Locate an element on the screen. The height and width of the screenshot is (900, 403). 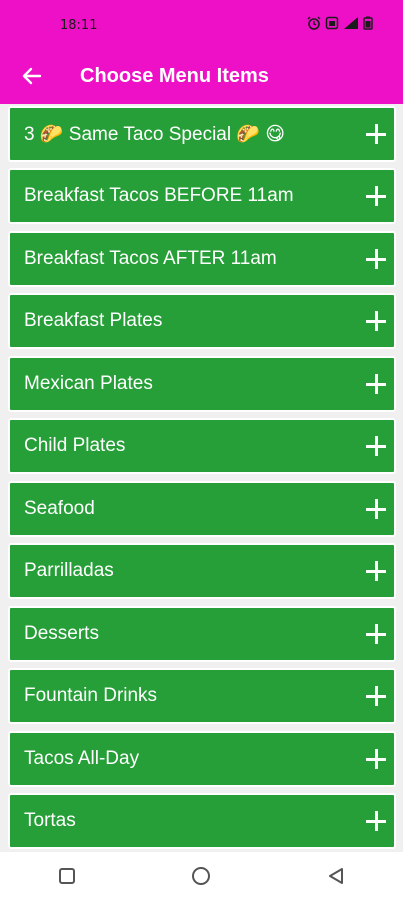
menu-item-label: Mexican Plates is located at coordinates (88, 383).